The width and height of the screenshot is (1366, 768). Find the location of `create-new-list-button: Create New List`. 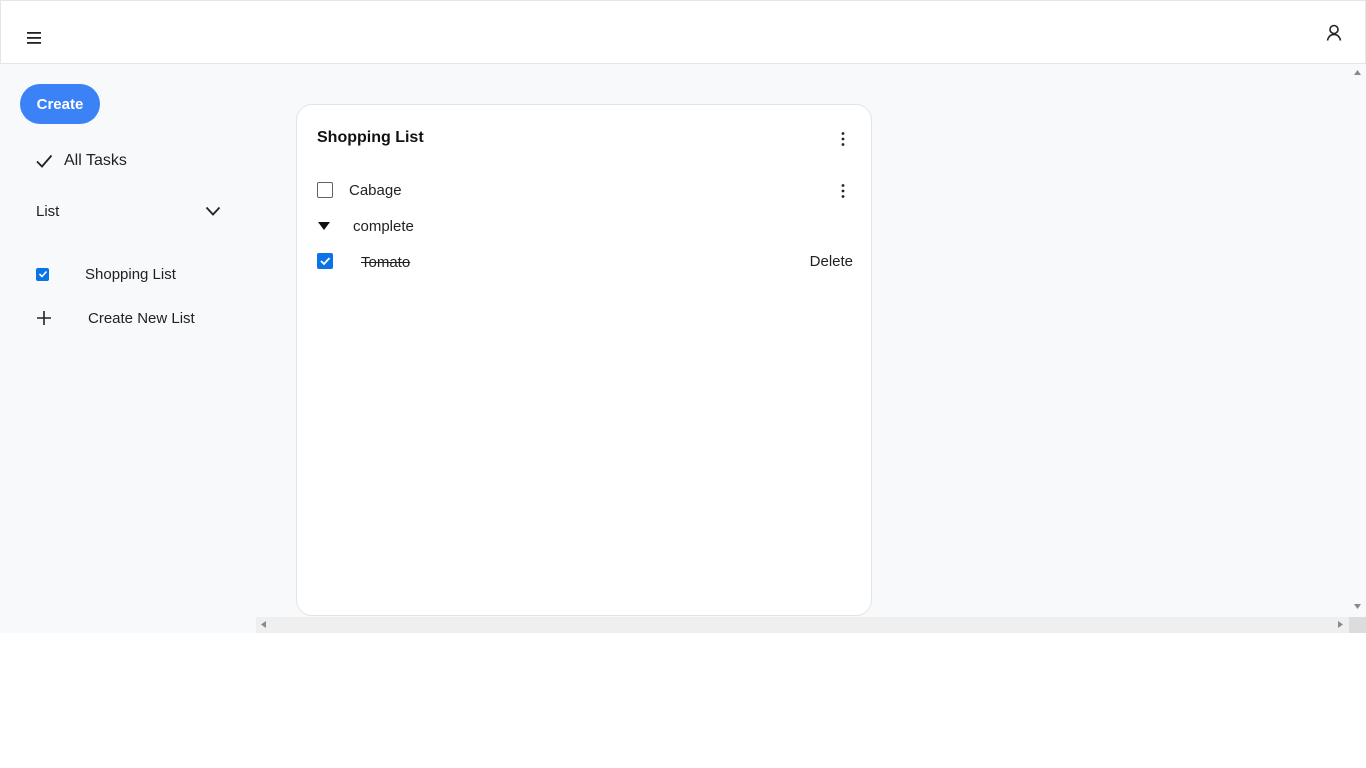

create-new-list-button: Create New List is located at coordinates (114, 318).